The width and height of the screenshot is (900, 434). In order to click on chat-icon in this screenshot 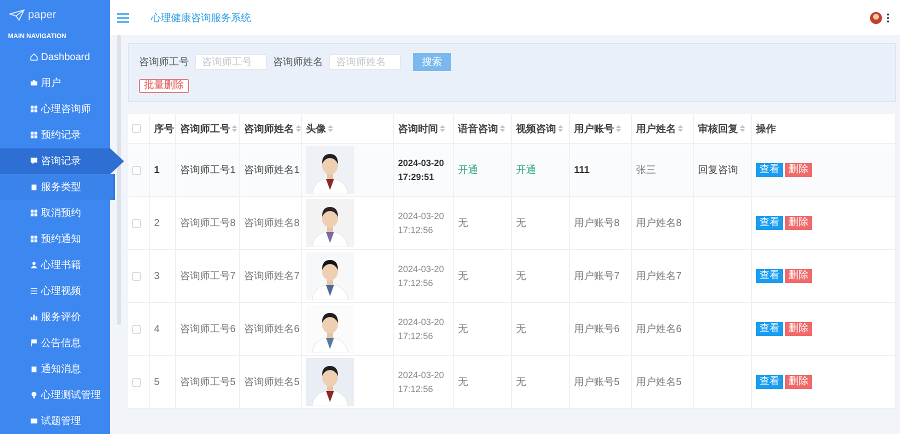, I will do `click(34, 161)`.